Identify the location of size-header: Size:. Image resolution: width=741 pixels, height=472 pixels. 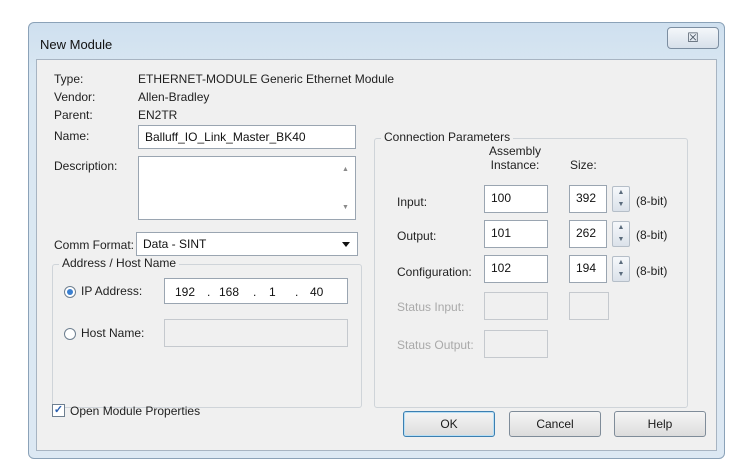
(583, 165).